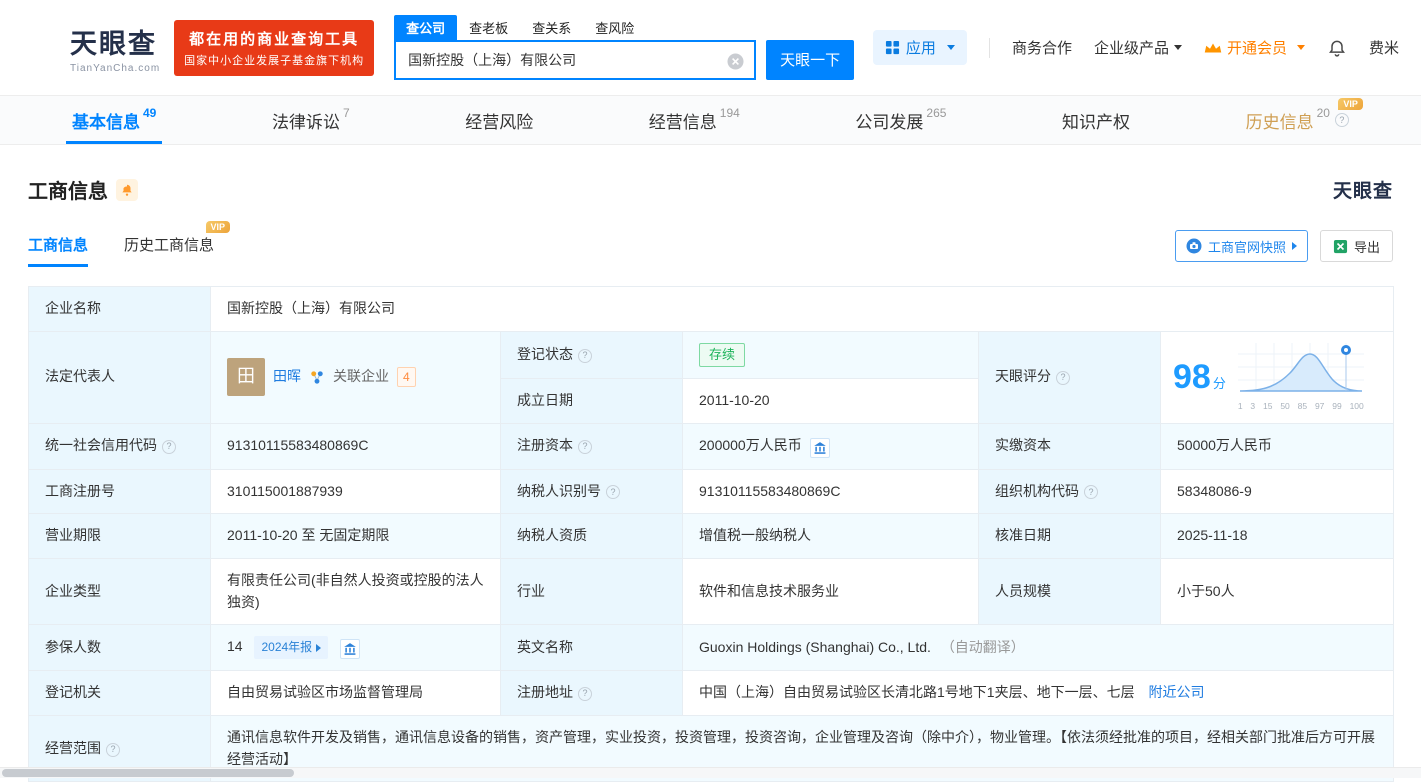  I want to click on apps-grid-icon, so click(892, 47).